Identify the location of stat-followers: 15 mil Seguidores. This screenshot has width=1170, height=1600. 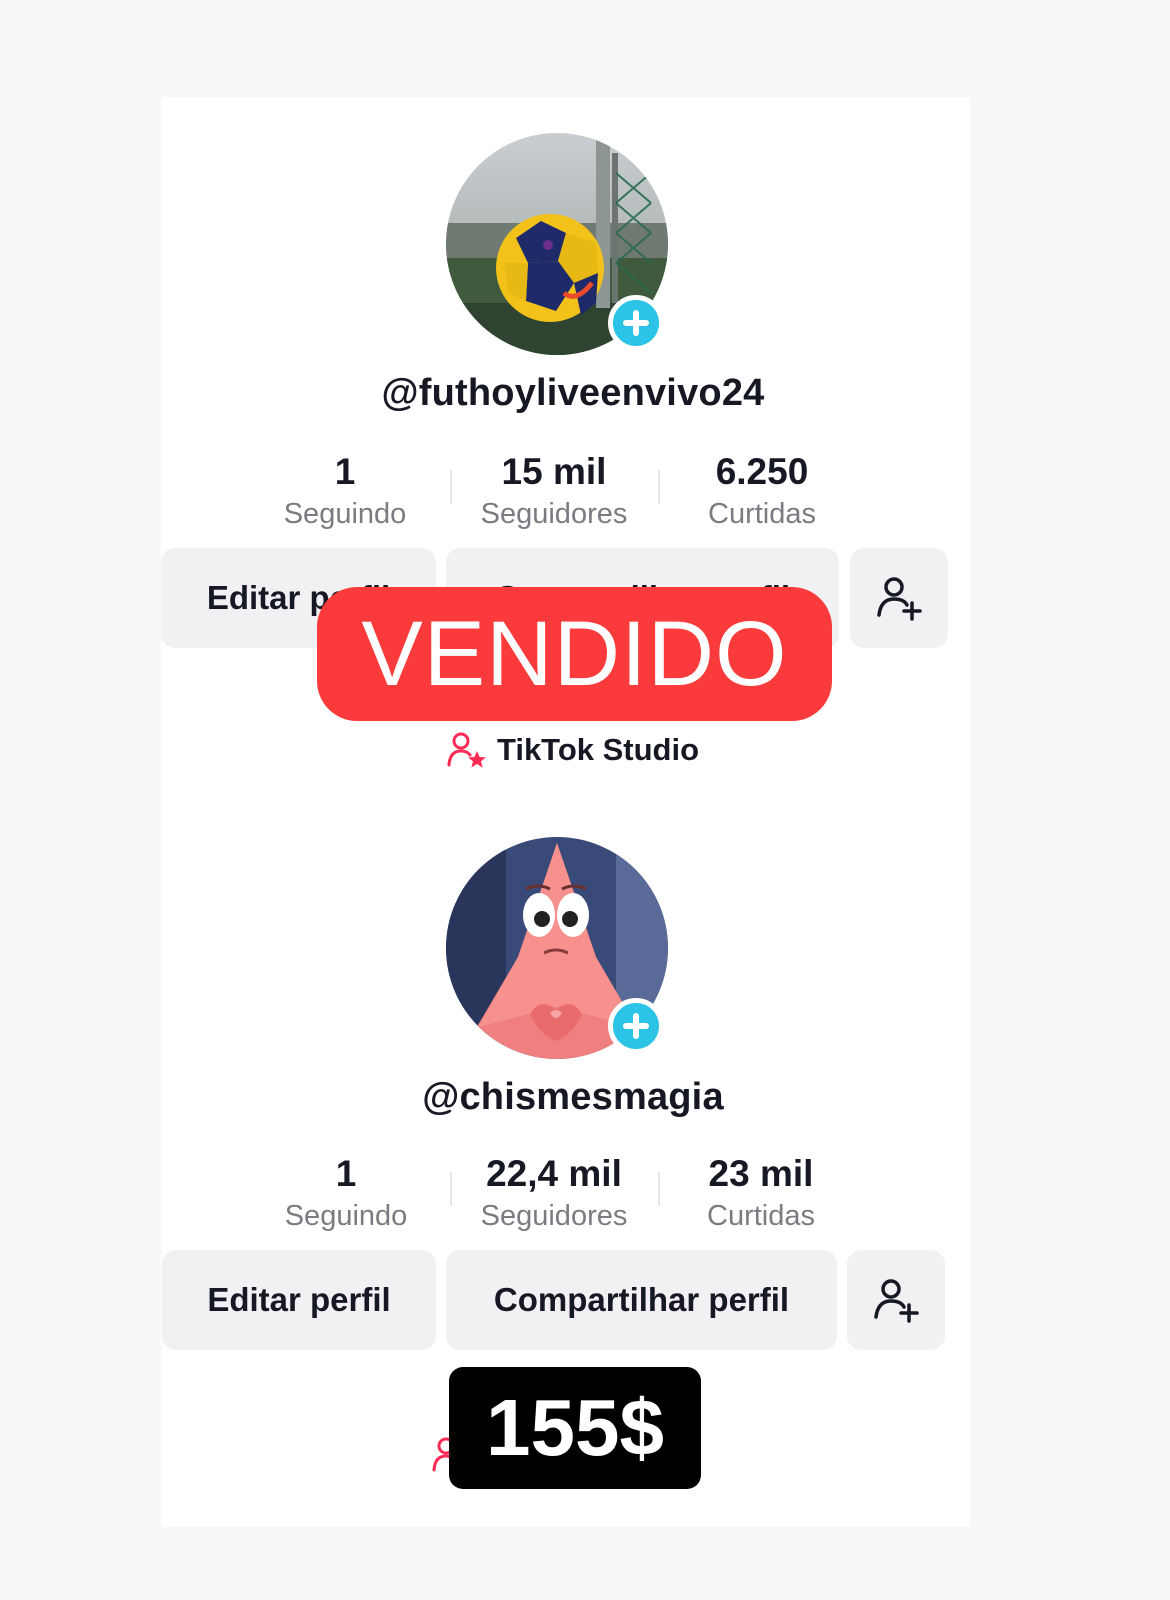
(554, 492).